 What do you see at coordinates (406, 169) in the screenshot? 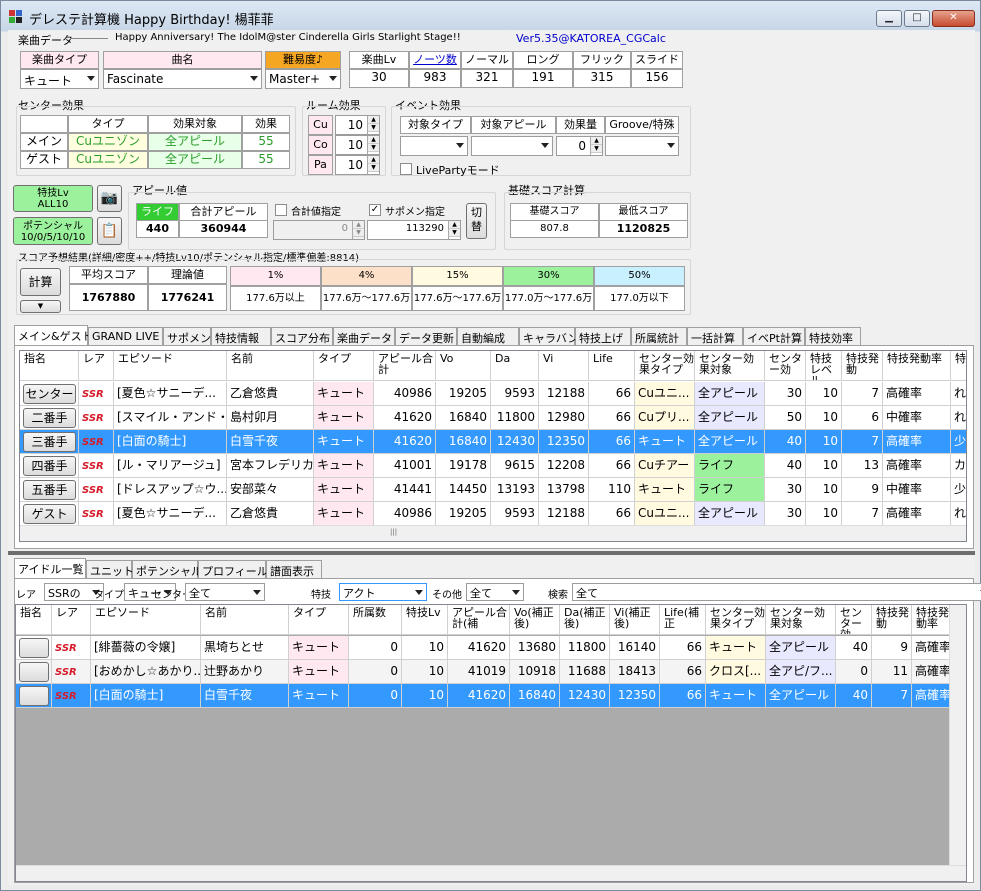
I see `liveparty-checkbox` at bounding box center [406, 169].